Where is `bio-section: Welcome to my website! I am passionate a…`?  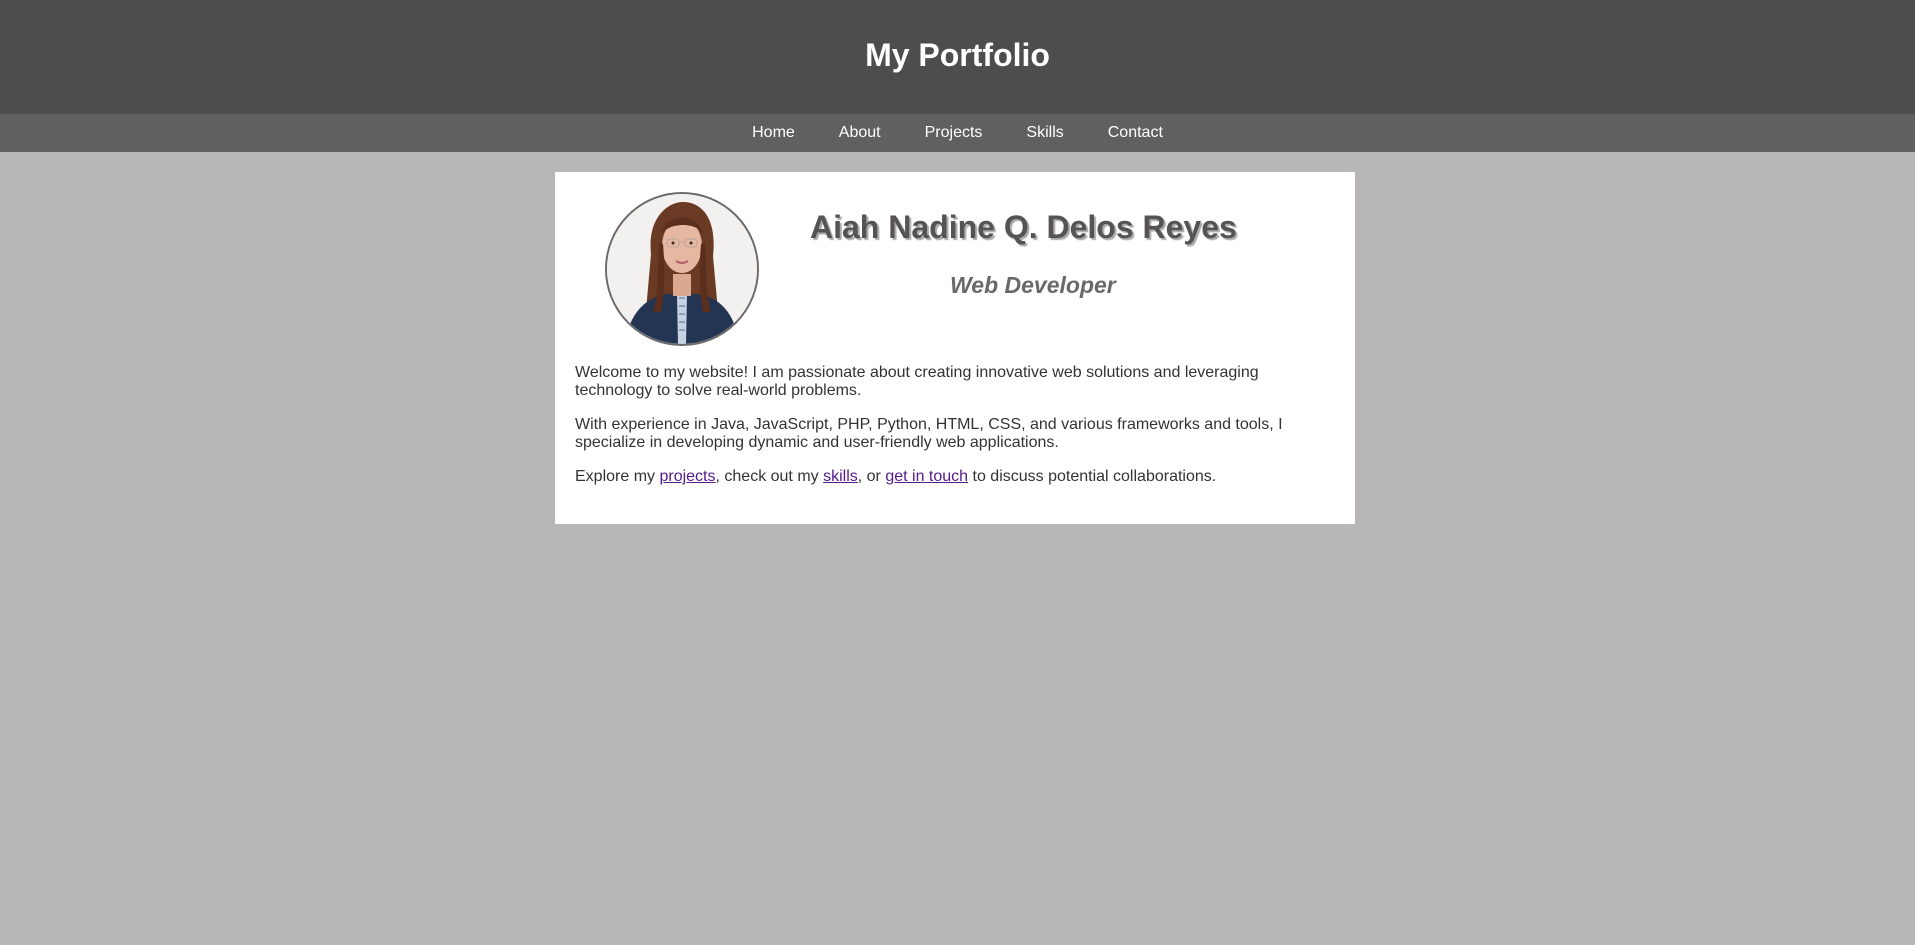 bio-section: Welcome to my website! I am passionate a… is located at coordinates (955, 433).